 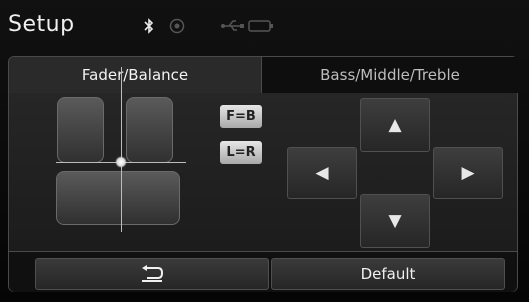 I want to click on gps-icon, so click(x=177, y=26).